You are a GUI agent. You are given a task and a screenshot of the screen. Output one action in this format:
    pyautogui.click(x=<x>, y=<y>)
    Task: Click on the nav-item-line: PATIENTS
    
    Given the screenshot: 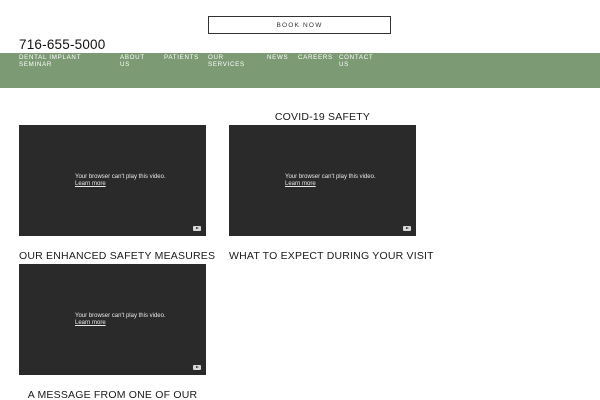 What is the action you would take?
    pyautogui.click(x=181, y=57)
    